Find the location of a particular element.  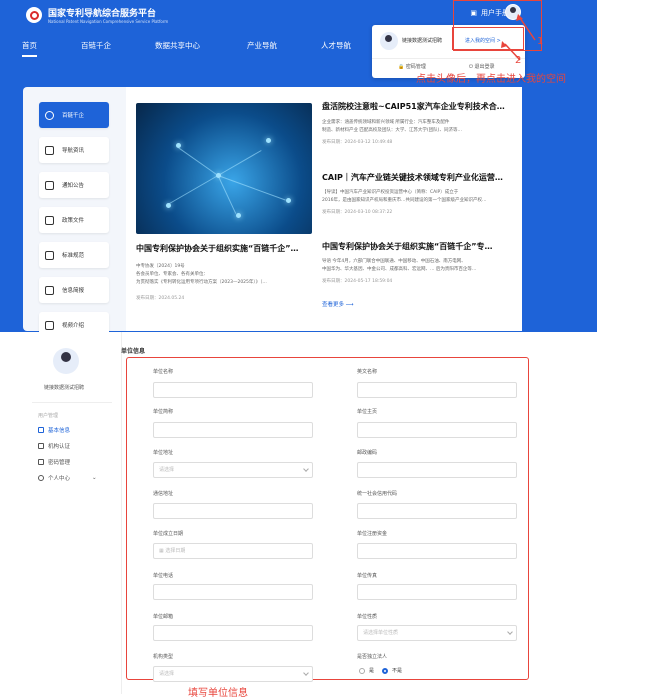

main-article-line-1: 中专协发〔2024〕19号 is located at coordinates (160, 266).